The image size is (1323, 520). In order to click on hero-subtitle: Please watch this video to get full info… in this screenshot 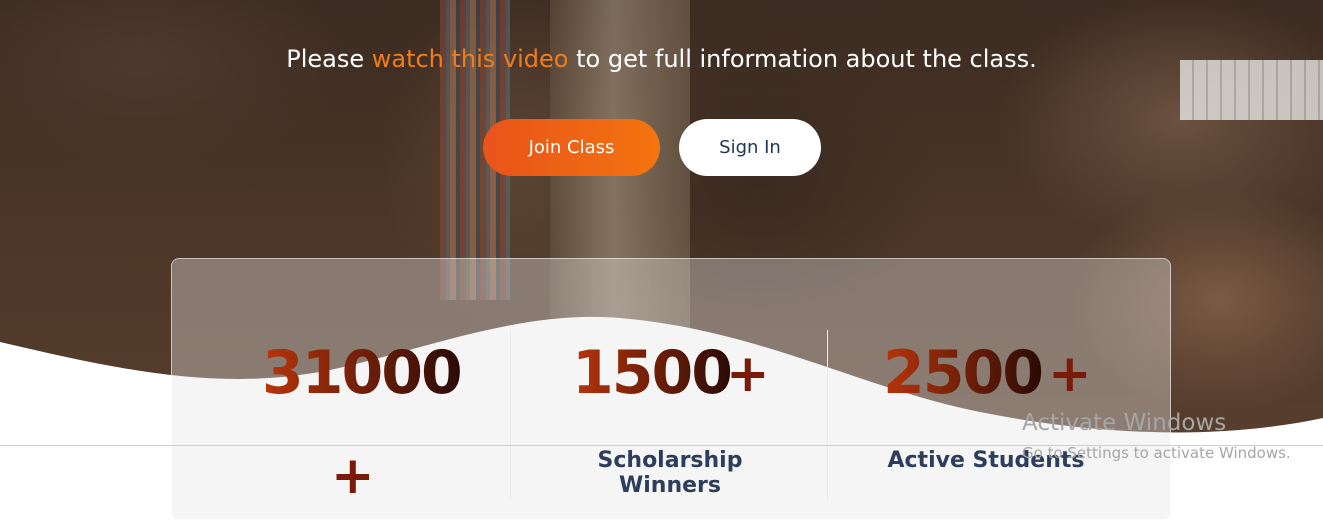, I will do `click(661, 59)`.